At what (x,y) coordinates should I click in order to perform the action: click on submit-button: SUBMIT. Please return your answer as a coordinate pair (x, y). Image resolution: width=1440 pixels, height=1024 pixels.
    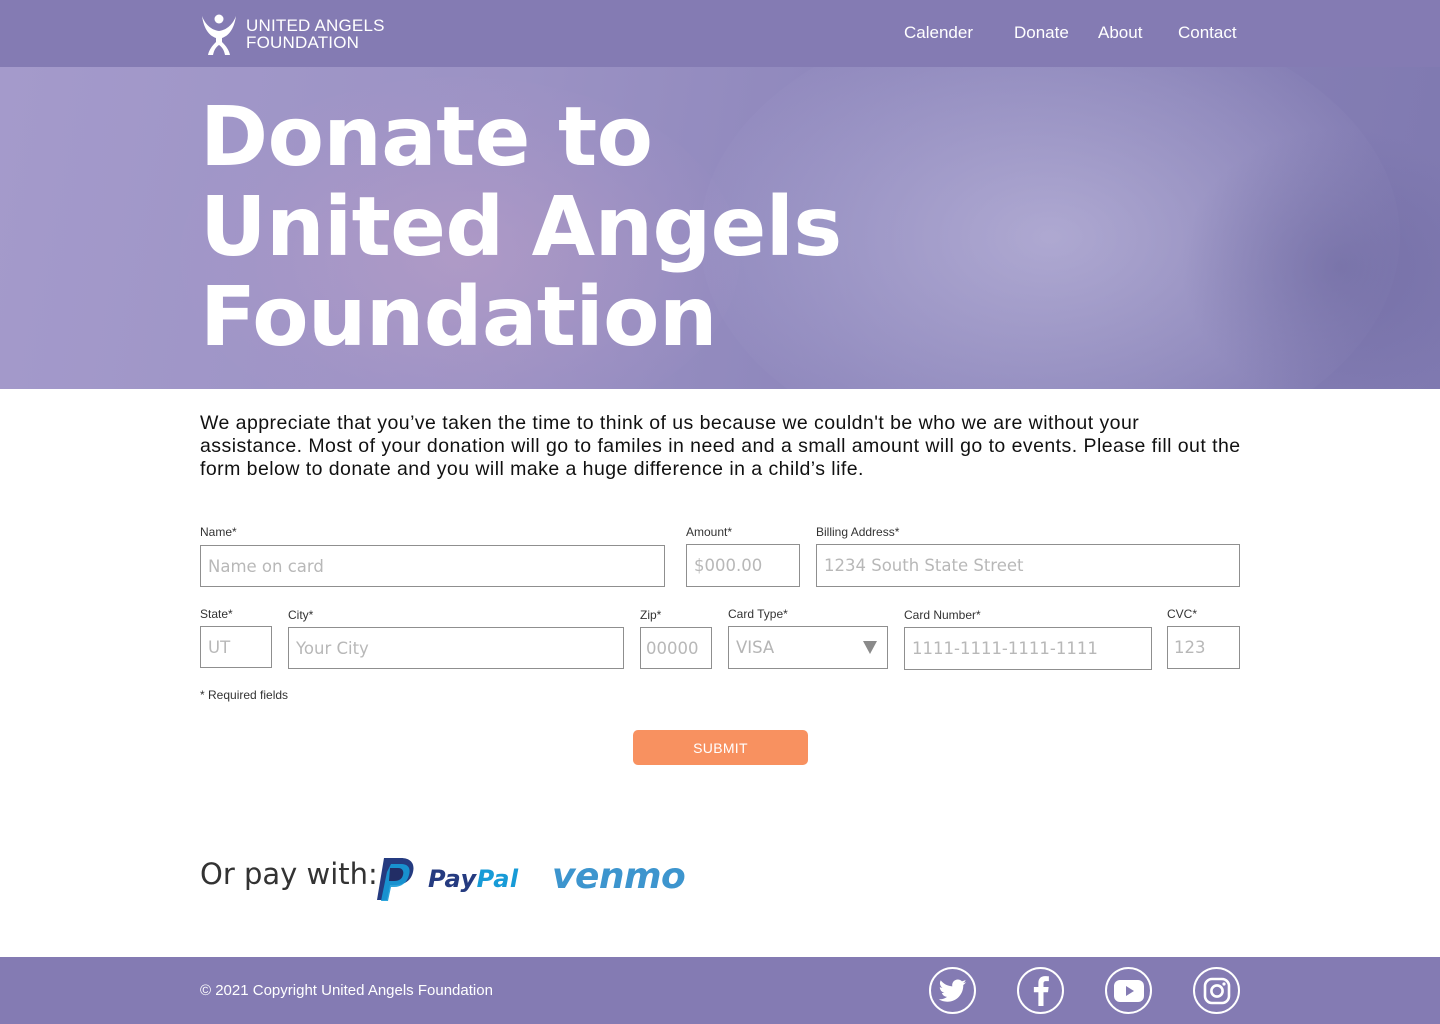
    Looking at the image, I should click on (720, 747).